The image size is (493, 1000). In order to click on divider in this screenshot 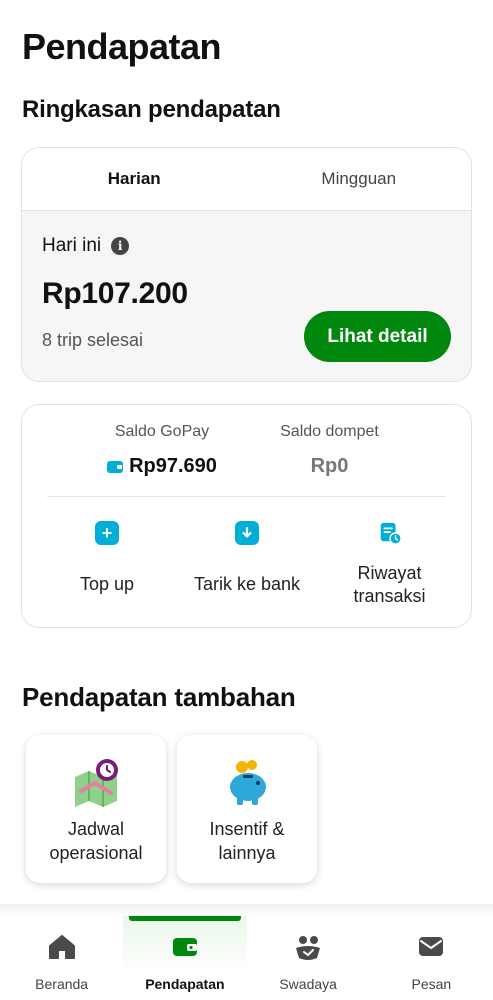, I will do `click(246, 496)`.